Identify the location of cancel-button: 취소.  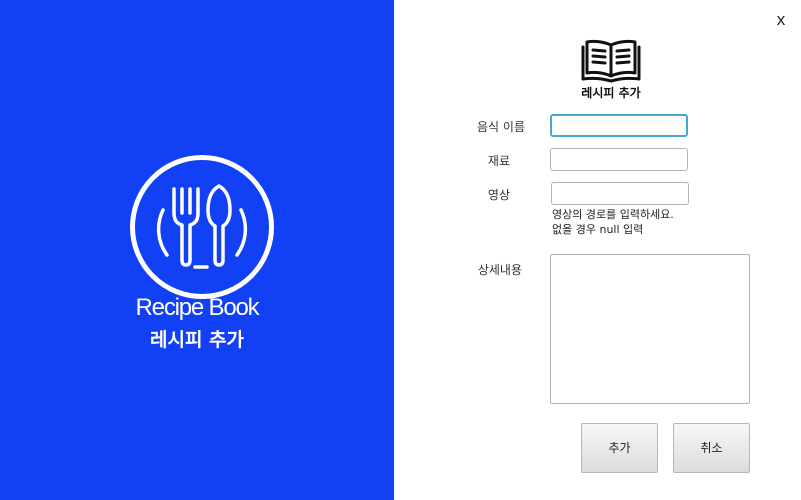
(711, 448).